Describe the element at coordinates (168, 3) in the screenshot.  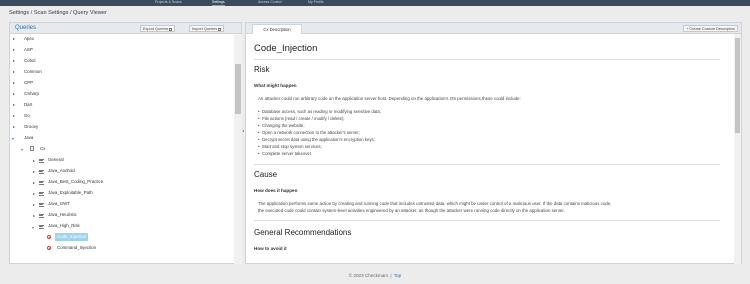
I see `nav-projects-scans: Projects & Scans` at that location.